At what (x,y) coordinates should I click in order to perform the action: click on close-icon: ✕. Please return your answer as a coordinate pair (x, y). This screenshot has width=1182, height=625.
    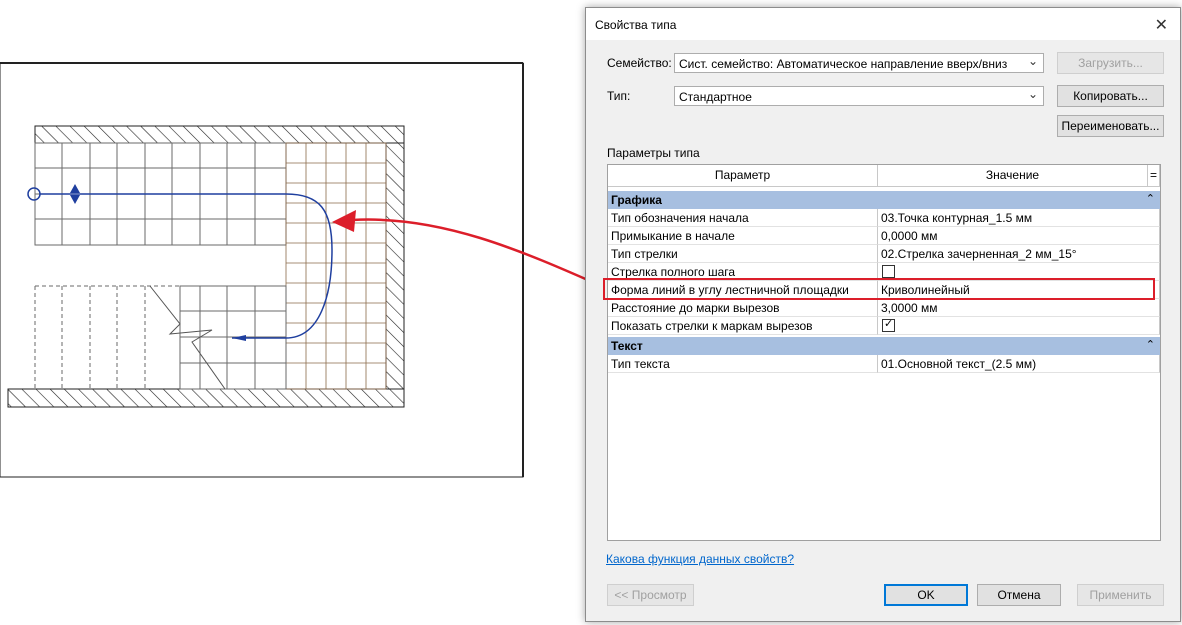
    Looking at the image, I should click on (1161, 25).